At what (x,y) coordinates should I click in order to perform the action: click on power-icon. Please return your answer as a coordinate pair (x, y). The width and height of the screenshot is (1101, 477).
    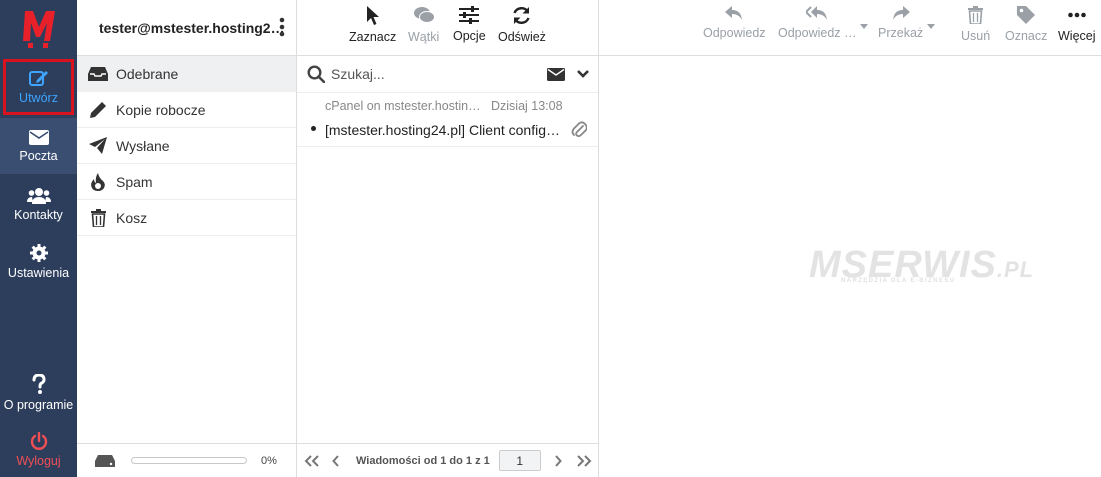
    Looking at the image, I should click on (38, 441).